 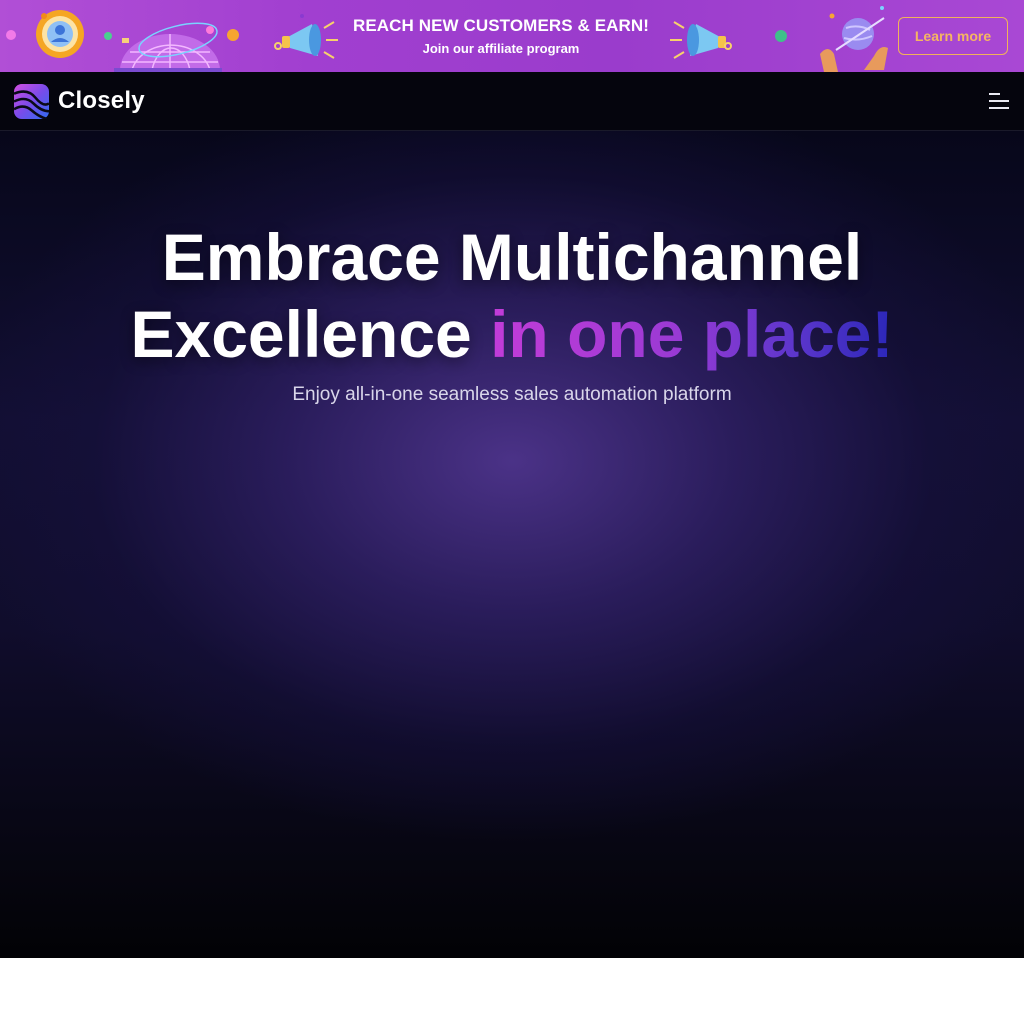 I want to click on top-navbar: Closely, so click(x=512, y=101).